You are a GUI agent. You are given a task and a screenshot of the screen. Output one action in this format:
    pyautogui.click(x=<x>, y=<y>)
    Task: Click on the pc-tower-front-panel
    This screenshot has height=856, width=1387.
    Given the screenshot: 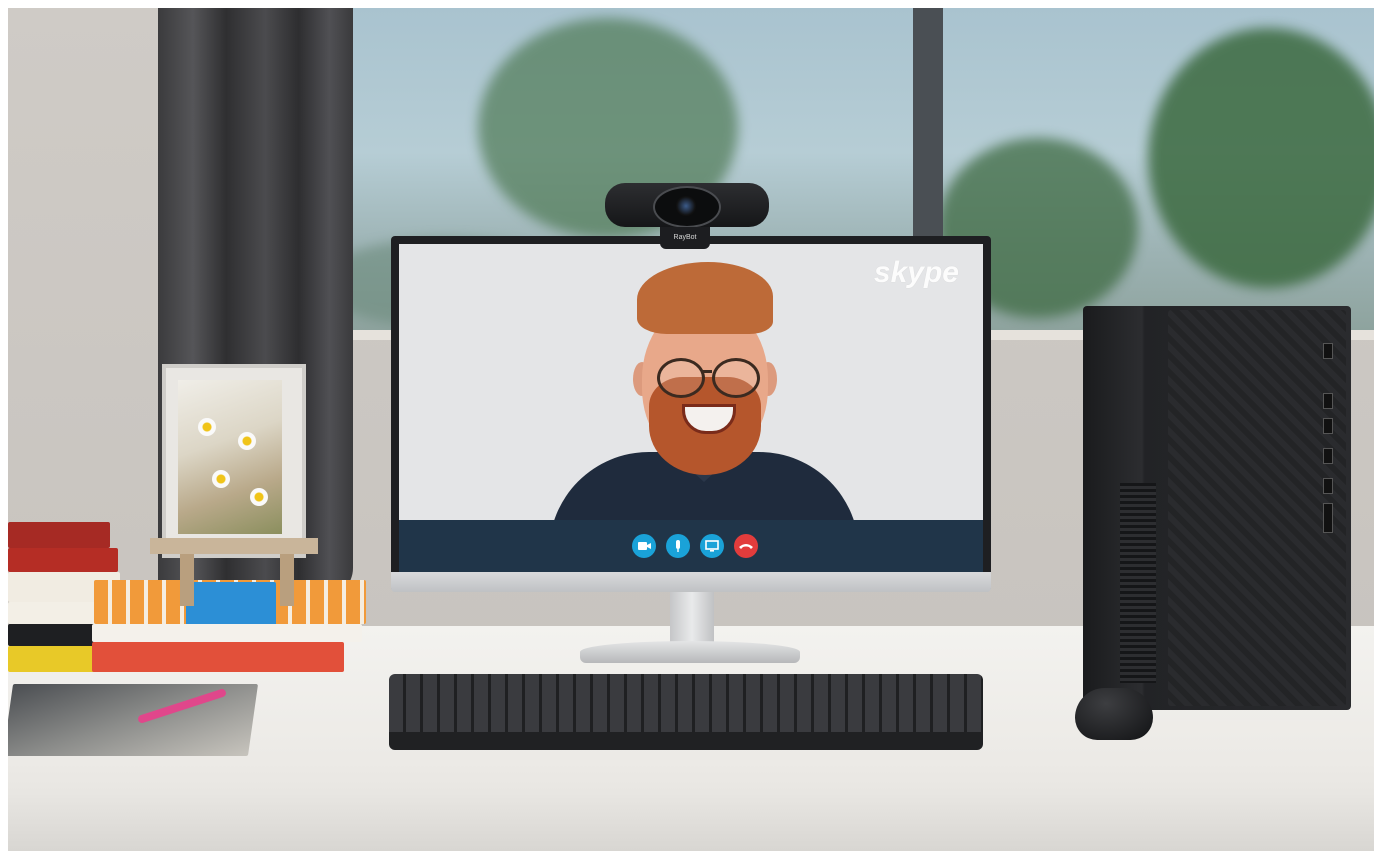 What is the action you would take?
    pyautogui.click(x=1257, y=508)
    